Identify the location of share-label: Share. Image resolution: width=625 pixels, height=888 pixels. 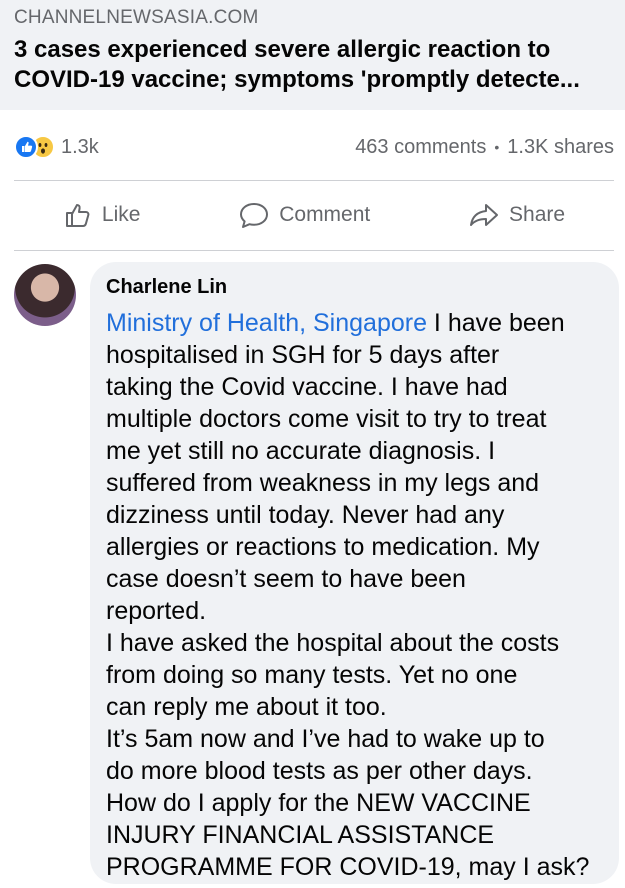
(537, 214).